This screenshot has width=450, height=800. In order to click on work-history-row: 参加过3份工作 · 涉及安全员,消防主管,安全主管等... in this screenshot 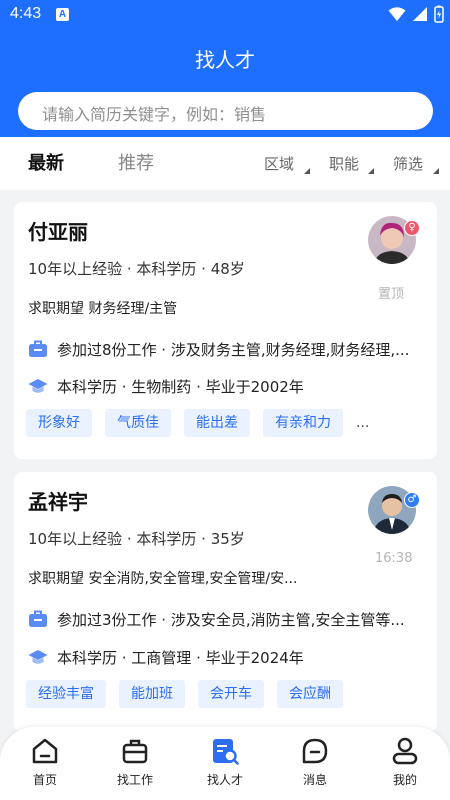, I will do `click(233, 619)`.